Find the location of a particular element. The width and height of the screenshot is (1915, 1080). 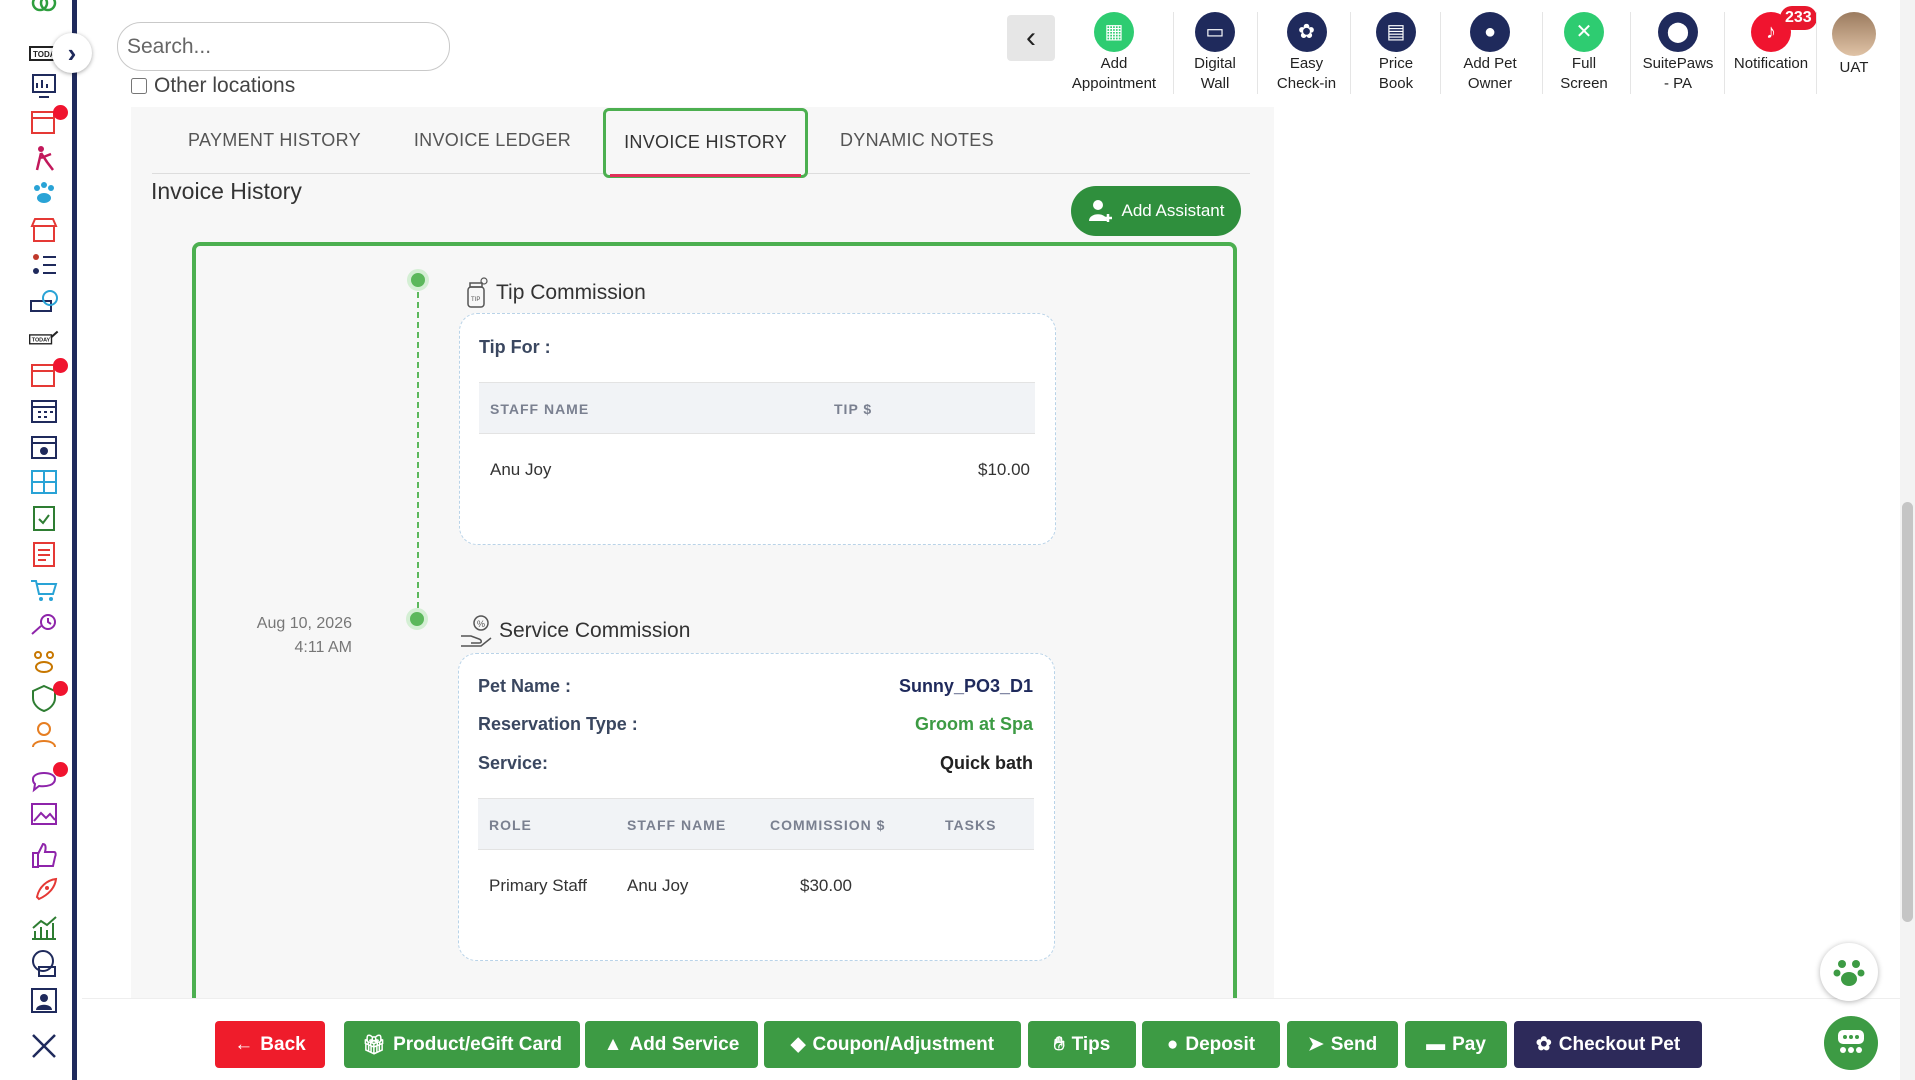

pets-widget-button is located at coordinates (1849, 972).